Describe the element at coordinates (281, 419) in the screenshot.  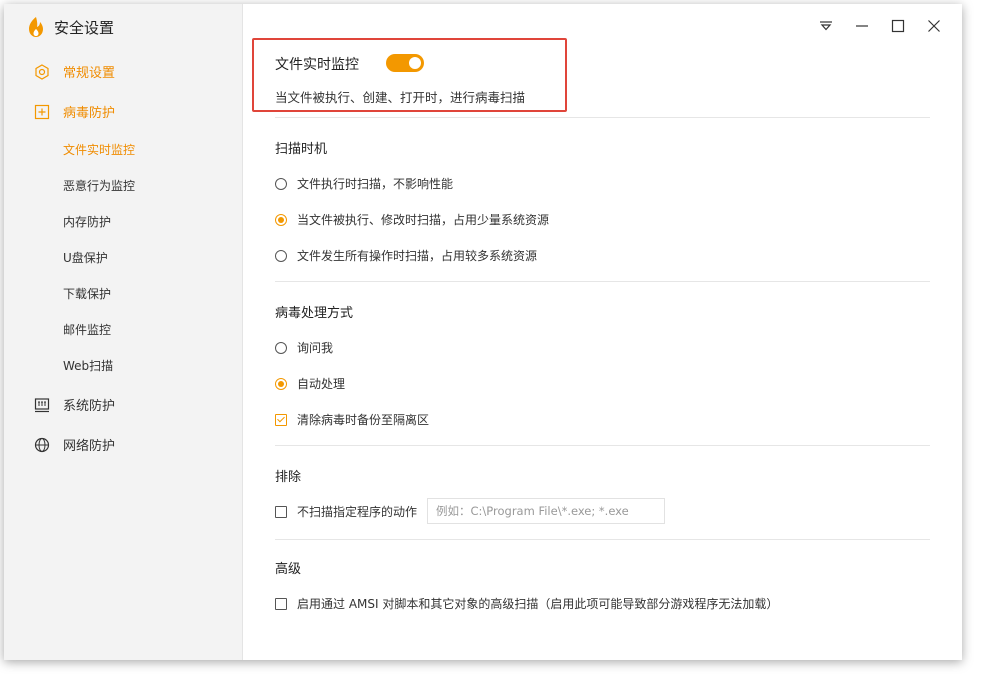
I see `checkbox-checked` at that location.